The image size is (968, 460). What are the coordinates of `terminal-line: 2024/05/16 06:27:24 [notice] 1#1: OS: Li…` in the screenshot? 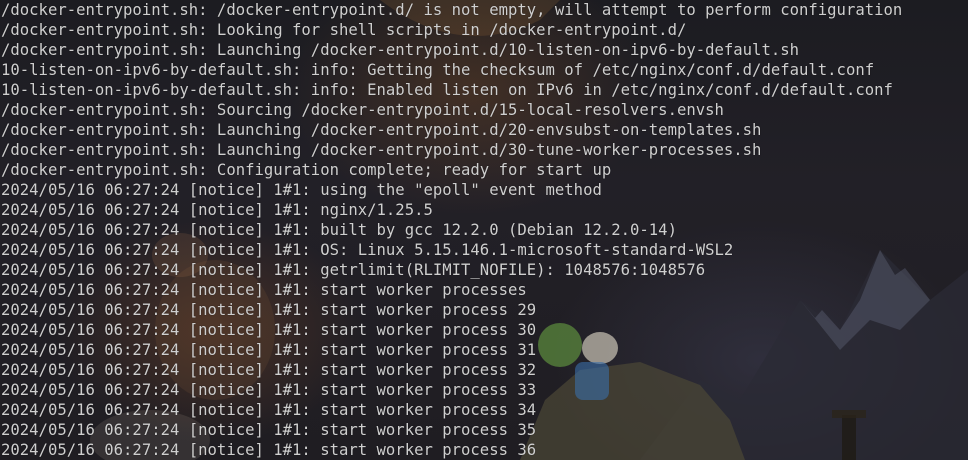 It's located at (367, 250).